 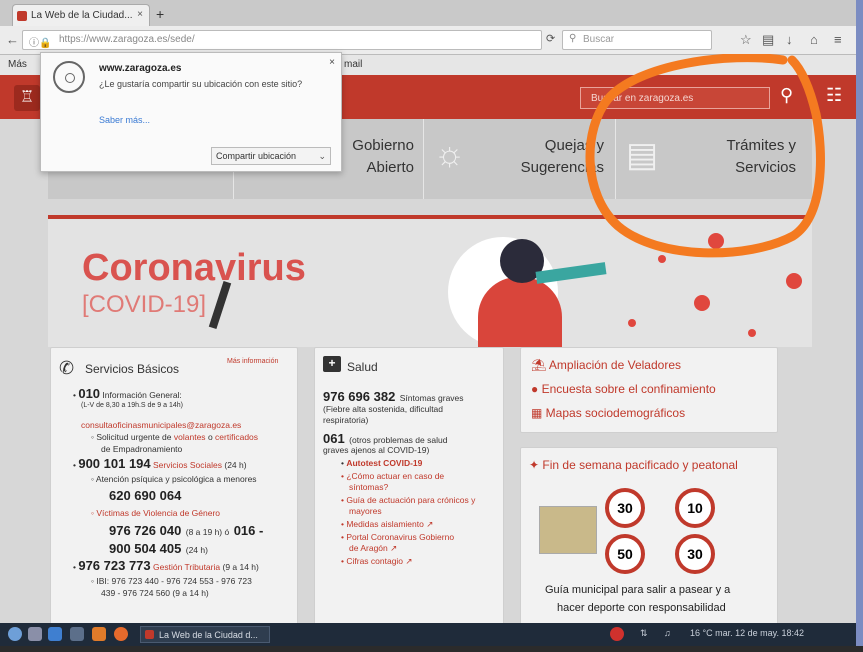 I want to click on new-tab-button: +, so click(x=160, y=14).